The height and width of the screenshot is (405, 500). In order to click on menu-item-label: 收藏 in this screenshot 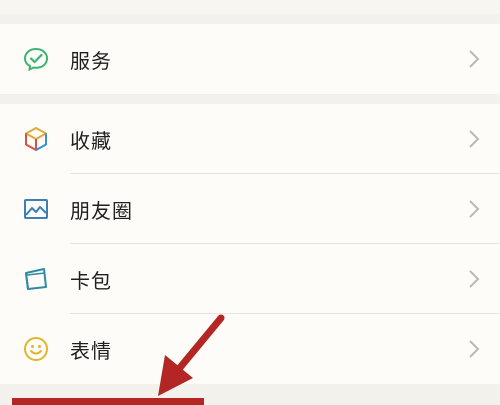, I will do `click(91, 140)`.